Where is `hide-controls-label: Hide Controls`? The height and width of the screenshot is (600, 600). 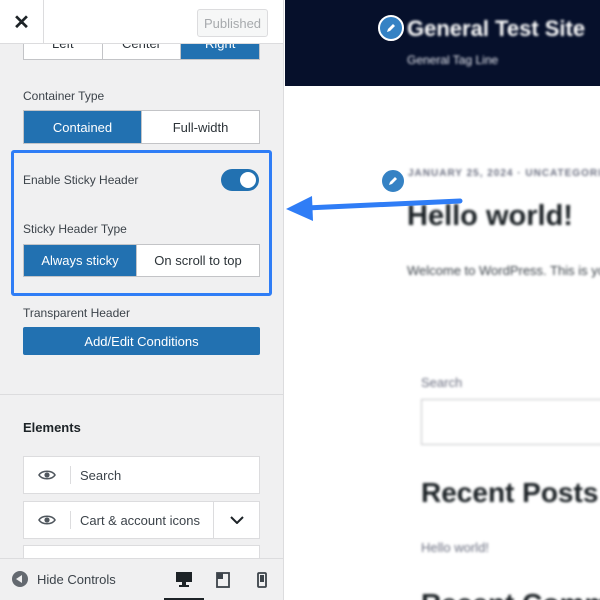
hide-controls-label: Hide Controls is located at coordinates (76, 579).